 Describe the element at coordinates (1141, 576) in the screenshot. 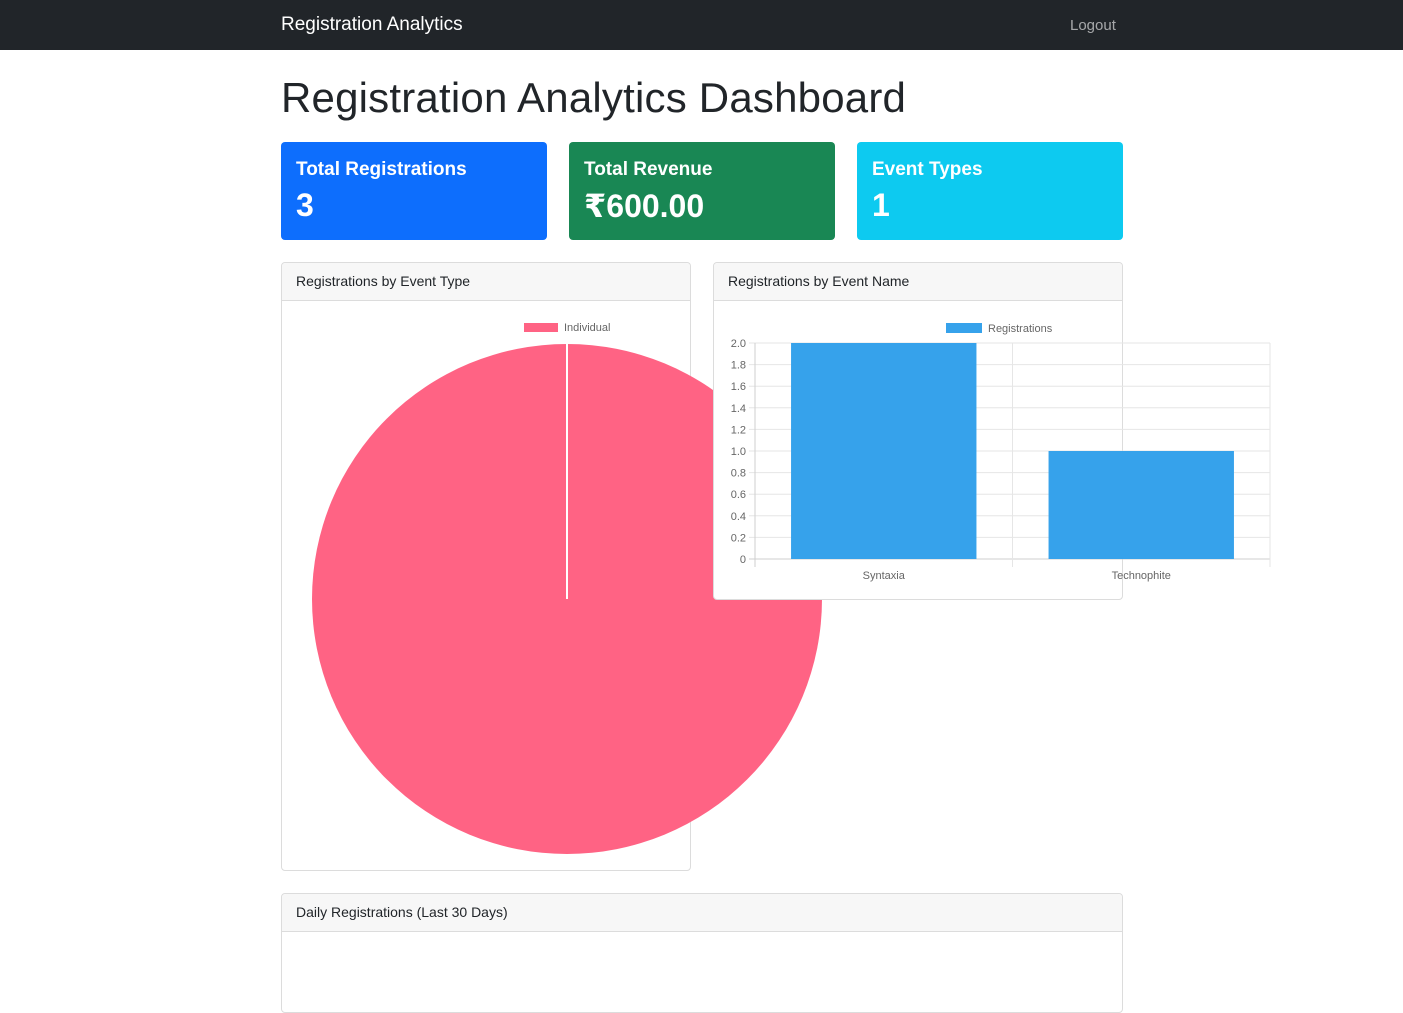

I see `x-tick-label: Technophite` at that location.